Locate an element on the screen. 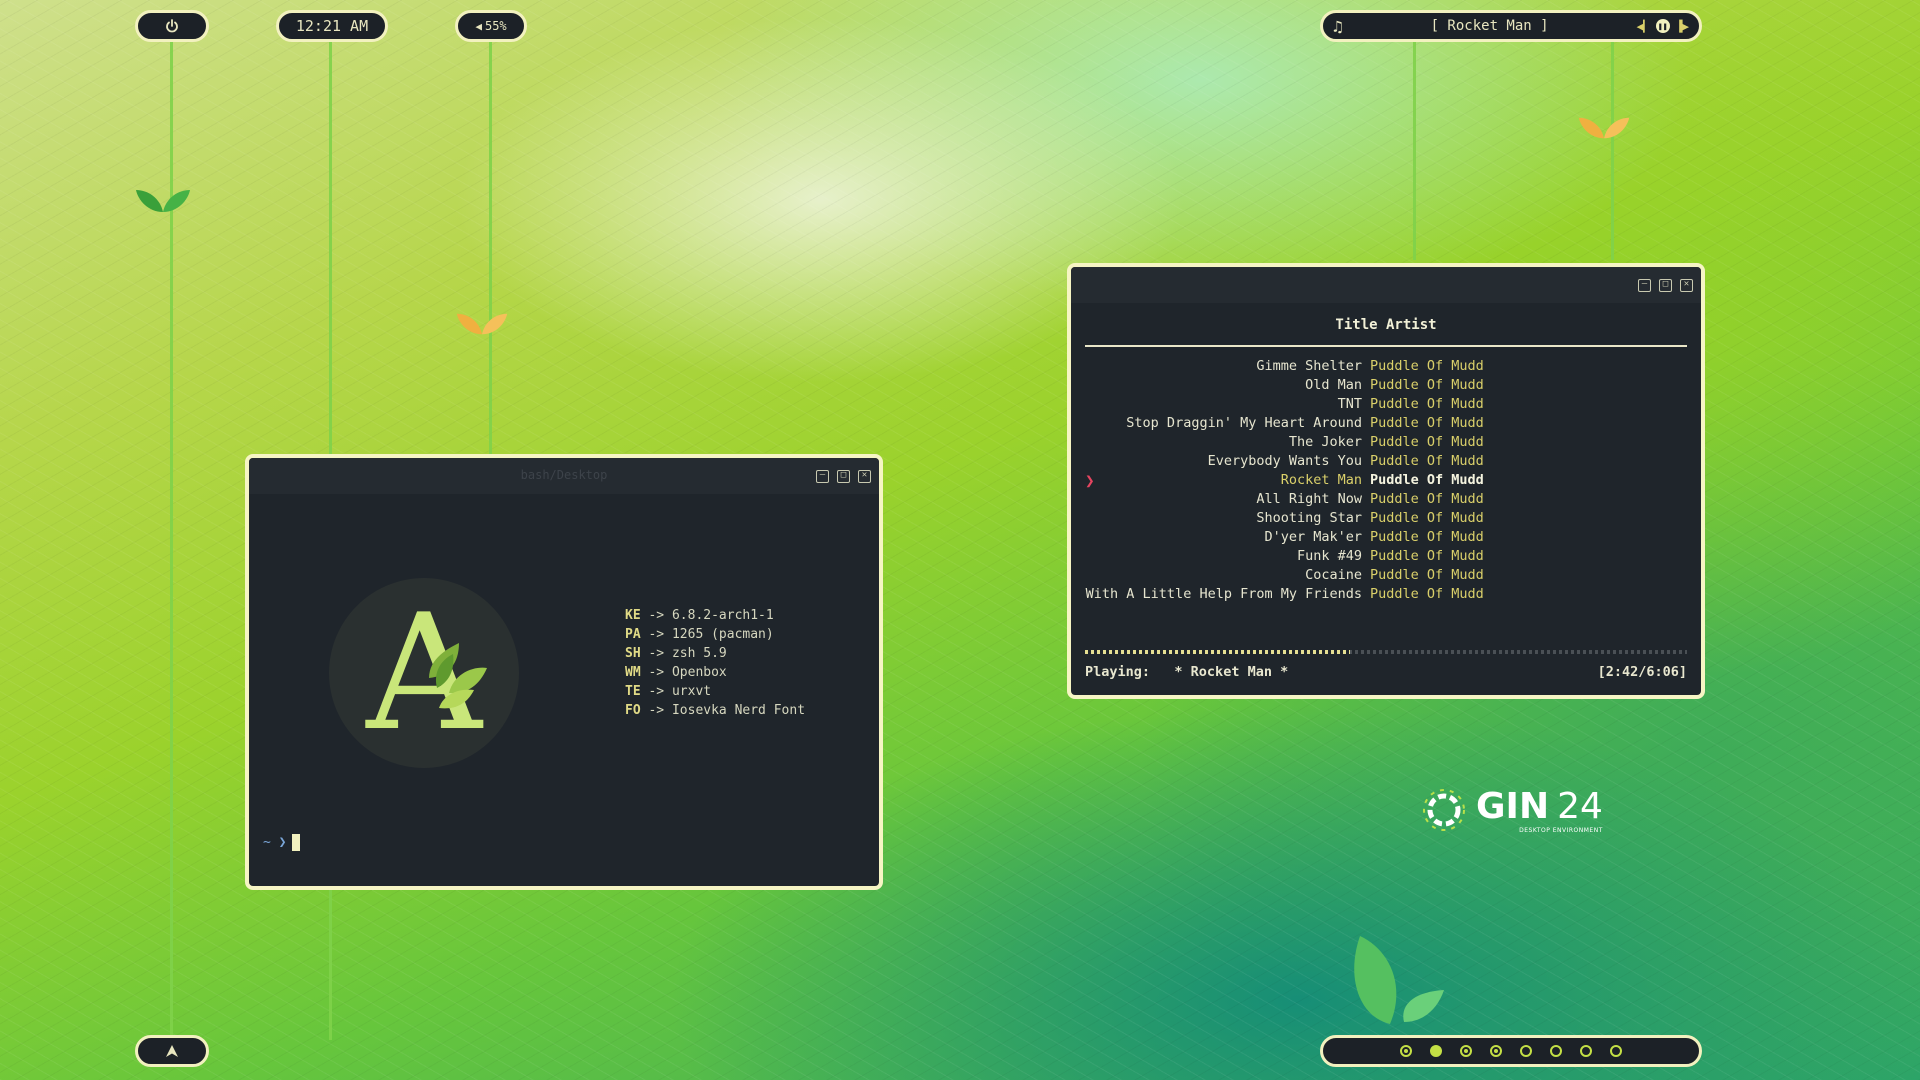 The height and width of the screenshot is (1080, 1920). track-row: All Right Now Puddle Of Mudd is located at coordinates (1386, 499).